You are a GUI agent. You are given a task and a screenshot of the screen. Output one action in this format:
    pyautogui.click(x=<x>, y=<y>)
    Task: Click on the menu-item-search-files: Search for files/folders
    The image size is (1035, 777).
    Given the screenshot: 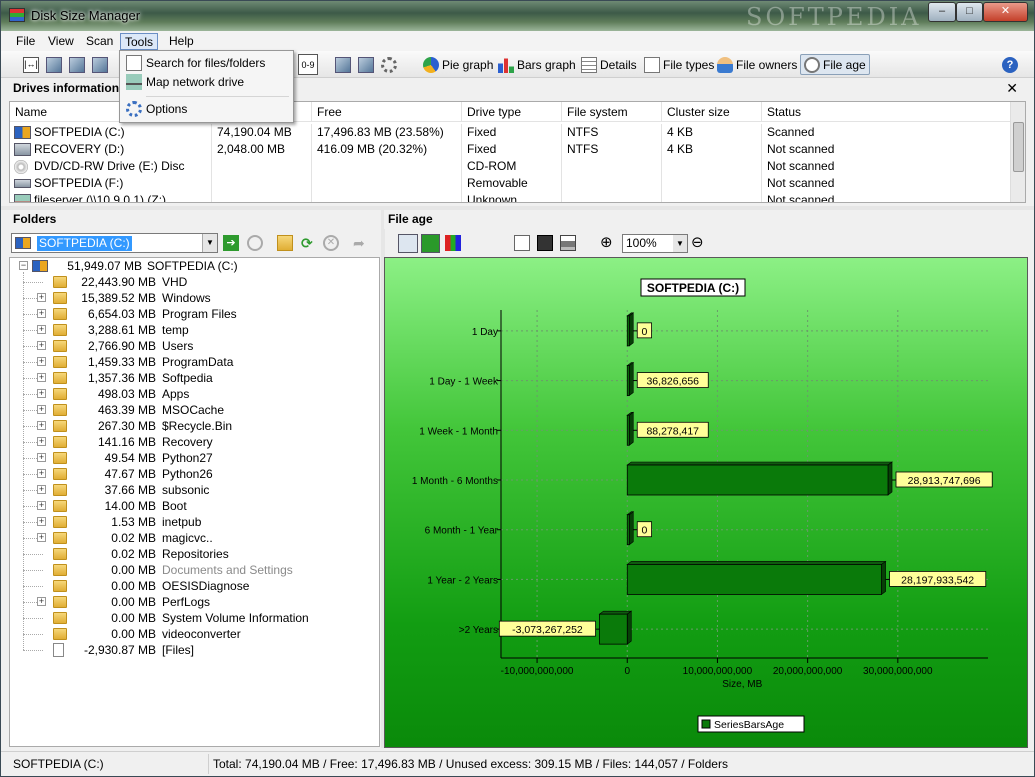 What is the action you would take?
    pyautogui.click(x=206, y=63)
    